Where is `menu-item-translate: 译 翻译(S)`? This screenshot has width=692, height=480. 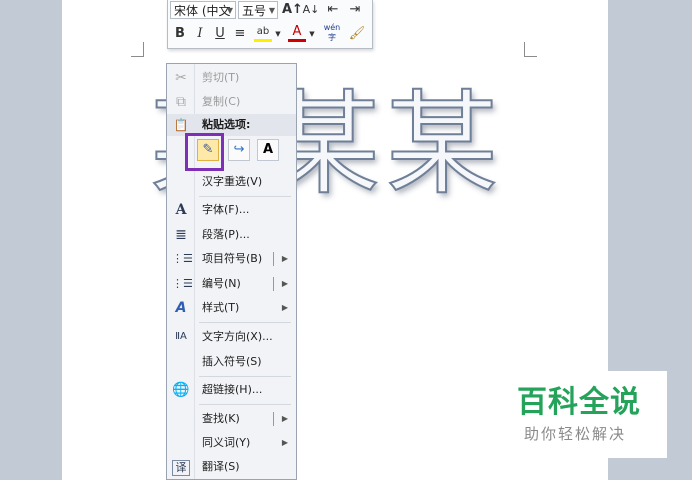
menu-item-translate: 译 翻译(S) is located at coordinates (231, 467).